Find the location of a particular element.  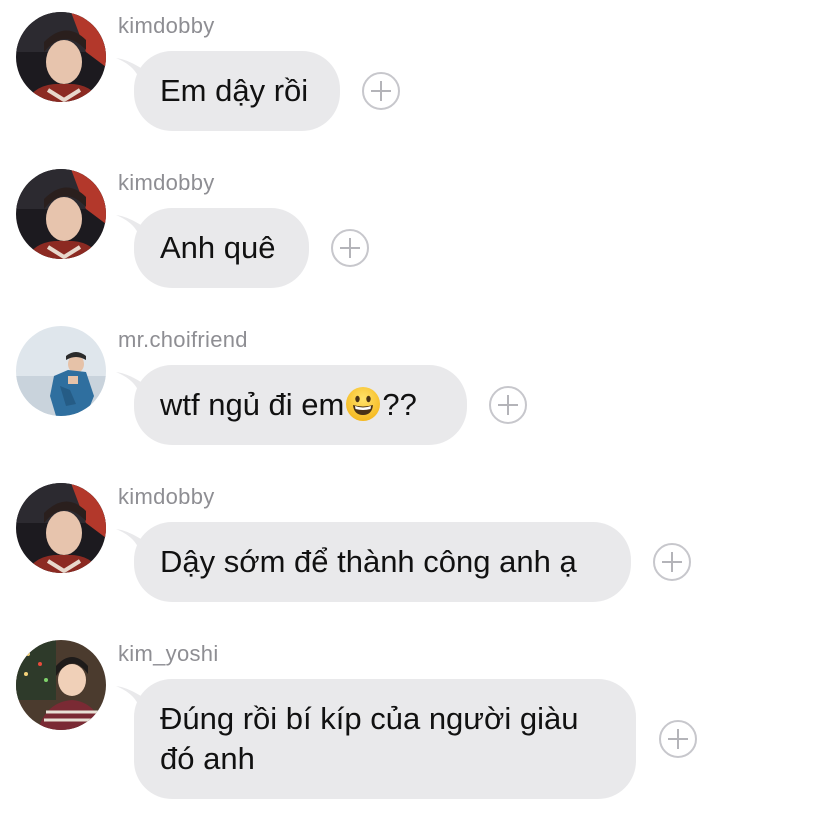

message-text: ?? is located at coordinates (399, 404).